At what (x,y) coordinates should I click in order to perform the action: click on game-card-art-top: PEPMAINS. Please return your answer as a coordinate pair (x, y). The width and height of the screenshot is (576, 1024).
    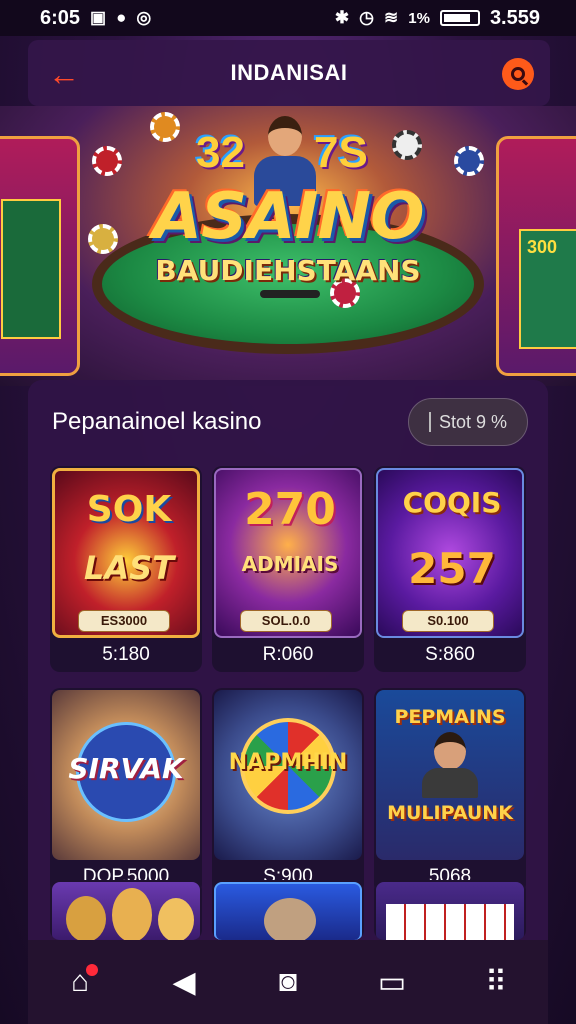
    Looking at the image, I should click on (450, 717).